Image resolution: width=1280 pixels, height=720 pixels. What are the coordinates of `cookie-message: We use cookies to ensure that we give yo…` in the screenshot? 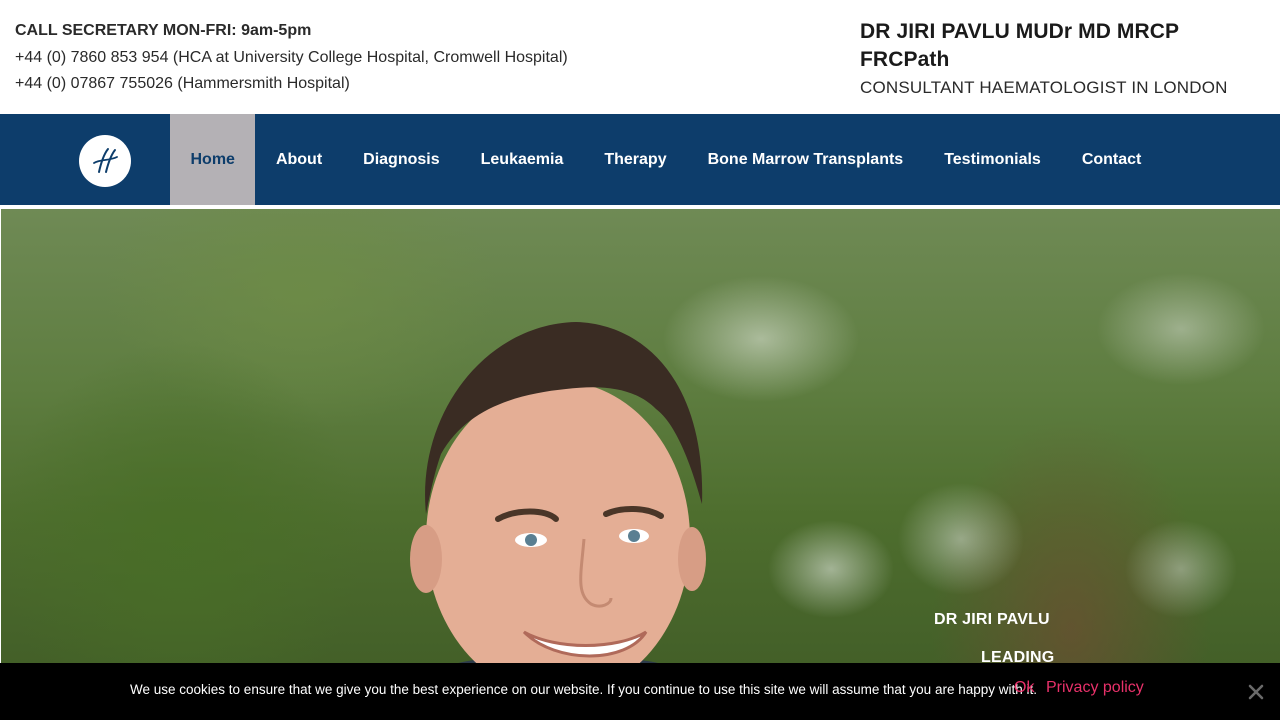 It's located at (583, 689).